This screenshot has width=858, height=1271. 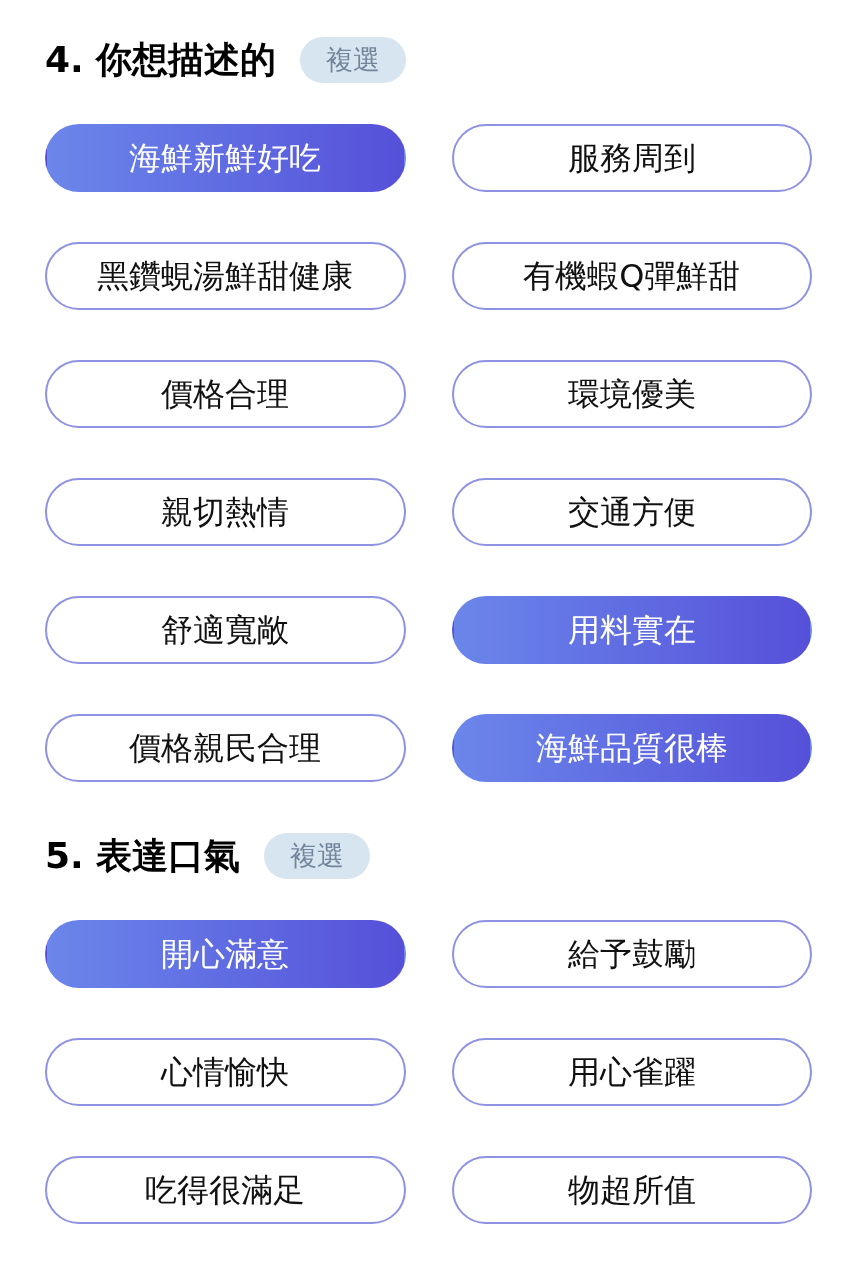 I want to click on option-chip: 親切熱情, so click(x=225, y=512).